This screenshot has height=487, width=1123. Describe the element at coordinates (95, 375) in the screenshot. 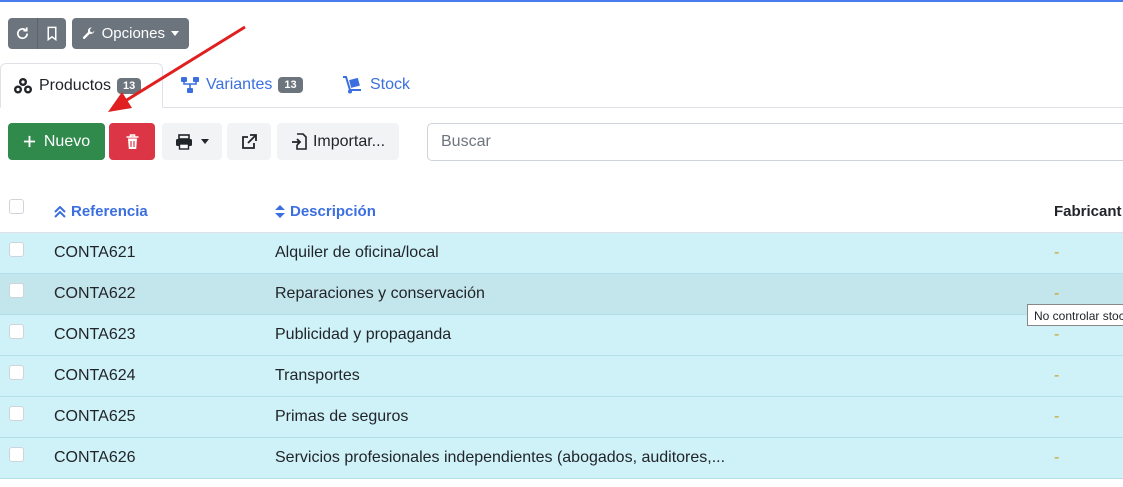

I see `row-reference: CONTA624` at that location.